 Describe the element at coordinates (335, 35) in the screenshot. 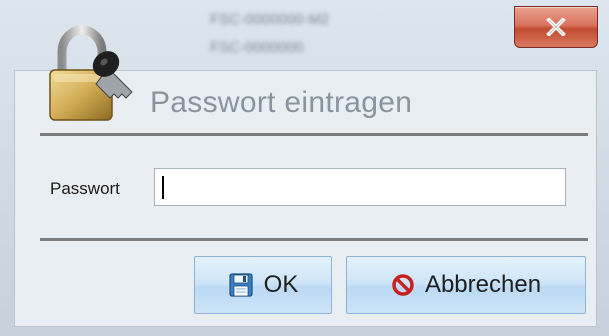

I see `blurred-window-title: FSC-0000000-M2 FSC-0000000` at that location.